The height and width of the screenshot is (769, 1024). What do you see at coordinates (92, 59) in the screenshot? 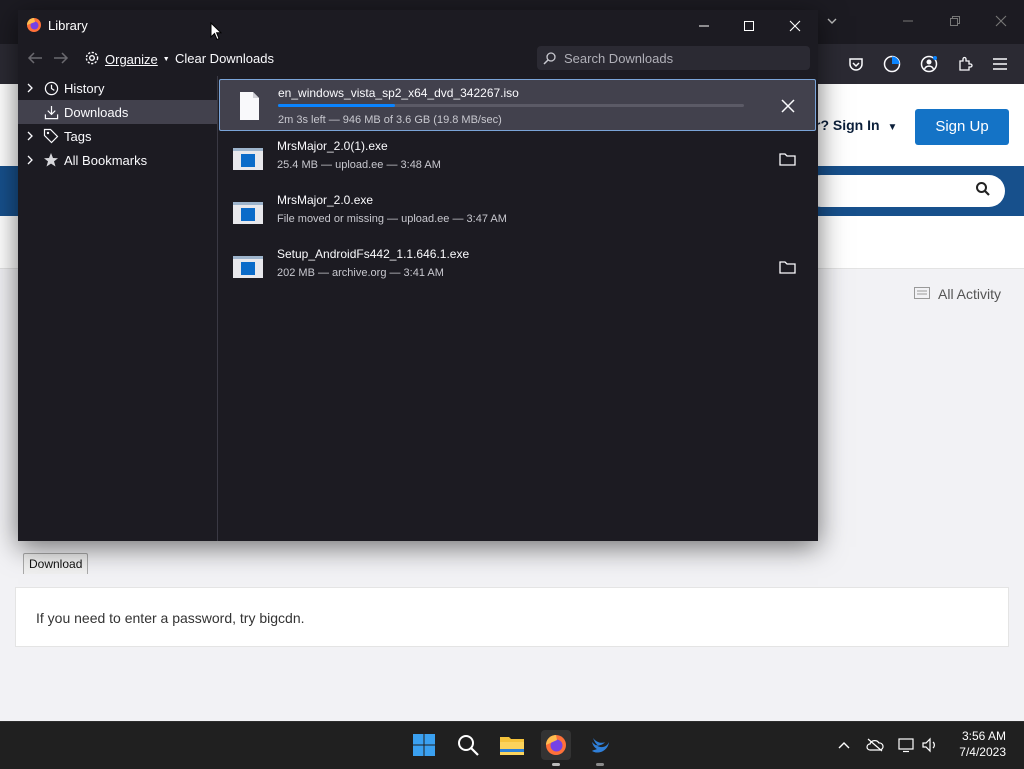
I see `gear-icon` at bounding box center [92, 59].